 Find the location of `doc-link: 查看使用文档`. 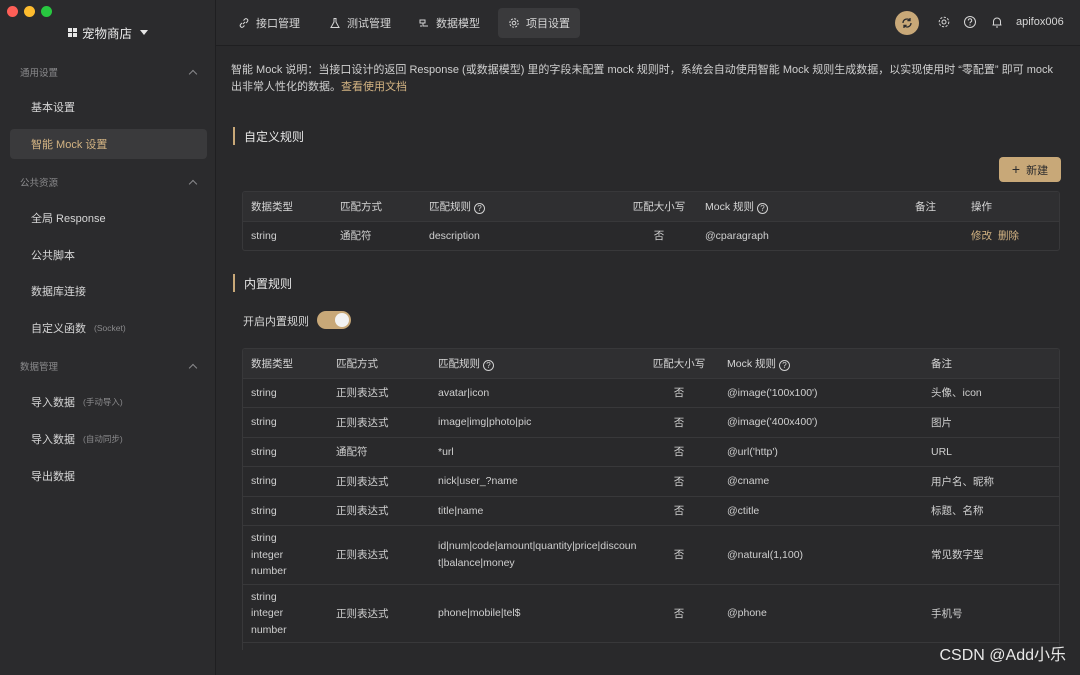

doc-link: 查看使用文档 is located at coordinates (374, 87).